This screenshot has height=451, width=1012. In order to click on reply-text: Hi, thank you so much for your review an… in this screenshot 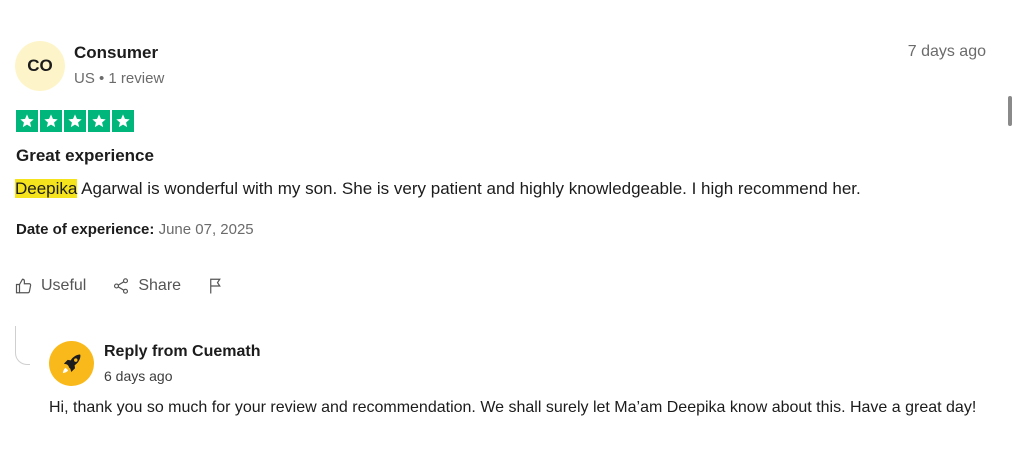, I will do `click(513, 407)`.